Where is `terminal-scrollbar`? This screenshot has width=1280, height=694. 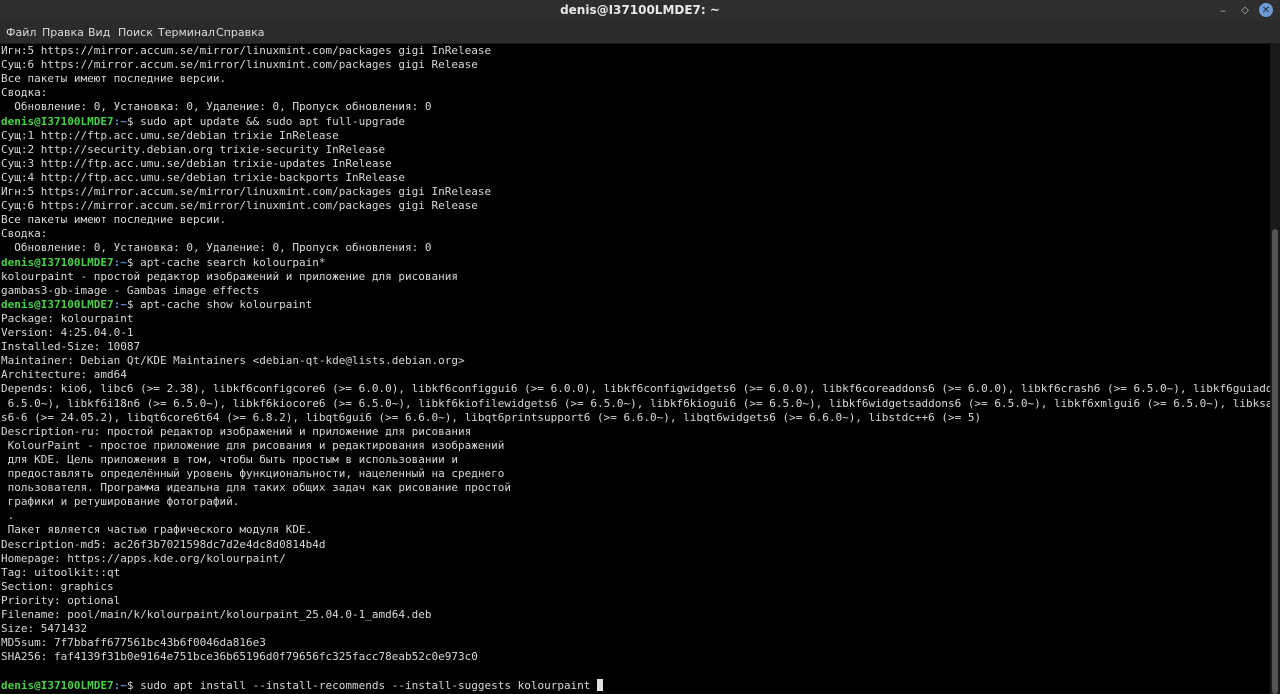 terminal-scrollbar is located at coordinates (1275, 369).